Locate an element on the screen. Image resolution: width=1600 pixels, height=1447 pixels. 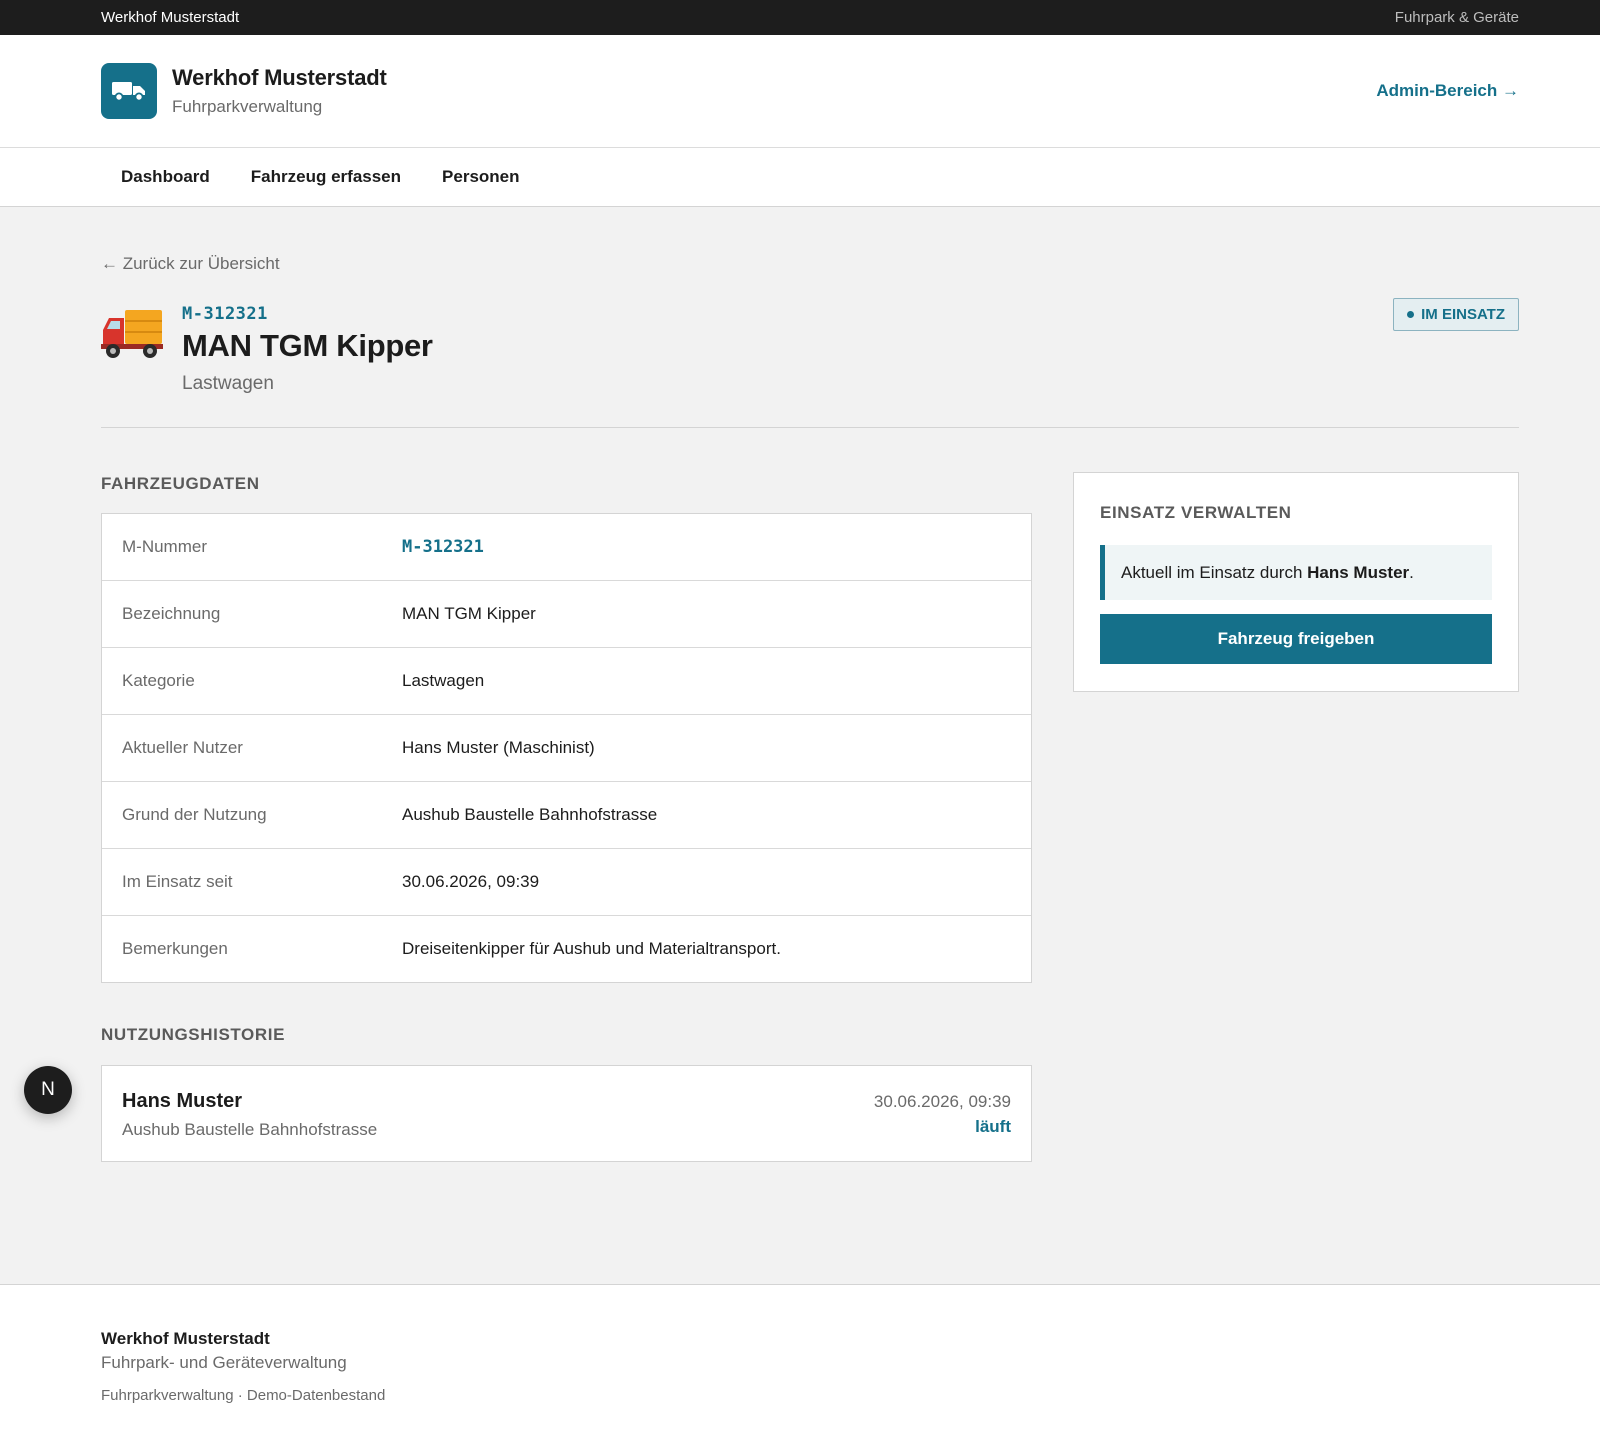
detail-value: Aushub Baustelle Bahnhofstrasse is located at coordinates (530, 814).